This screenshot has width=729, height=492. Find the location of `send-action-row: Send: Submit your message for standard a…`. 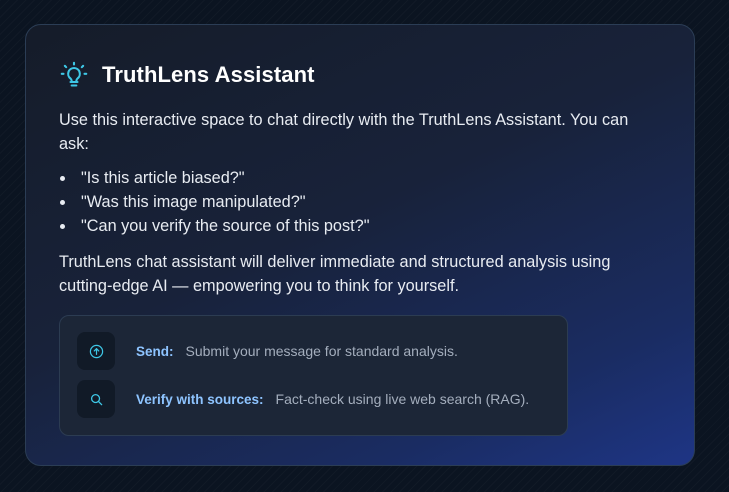

send-action-row: Send: Submit your message for standard a… is located at coordinates (322, 351).